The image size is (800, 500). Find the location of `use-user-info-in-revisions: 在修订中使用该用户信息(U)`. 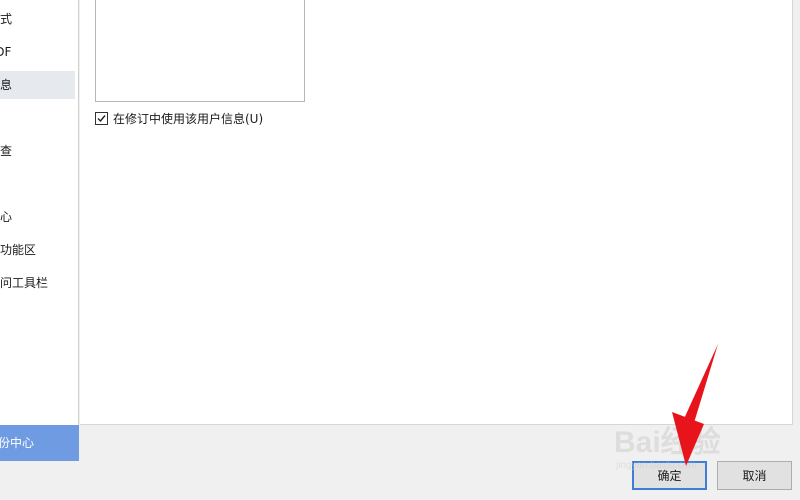

use-user-info-in-revisions: 在修订中使用该用户信息(U) is located at coordinates (179, 118).